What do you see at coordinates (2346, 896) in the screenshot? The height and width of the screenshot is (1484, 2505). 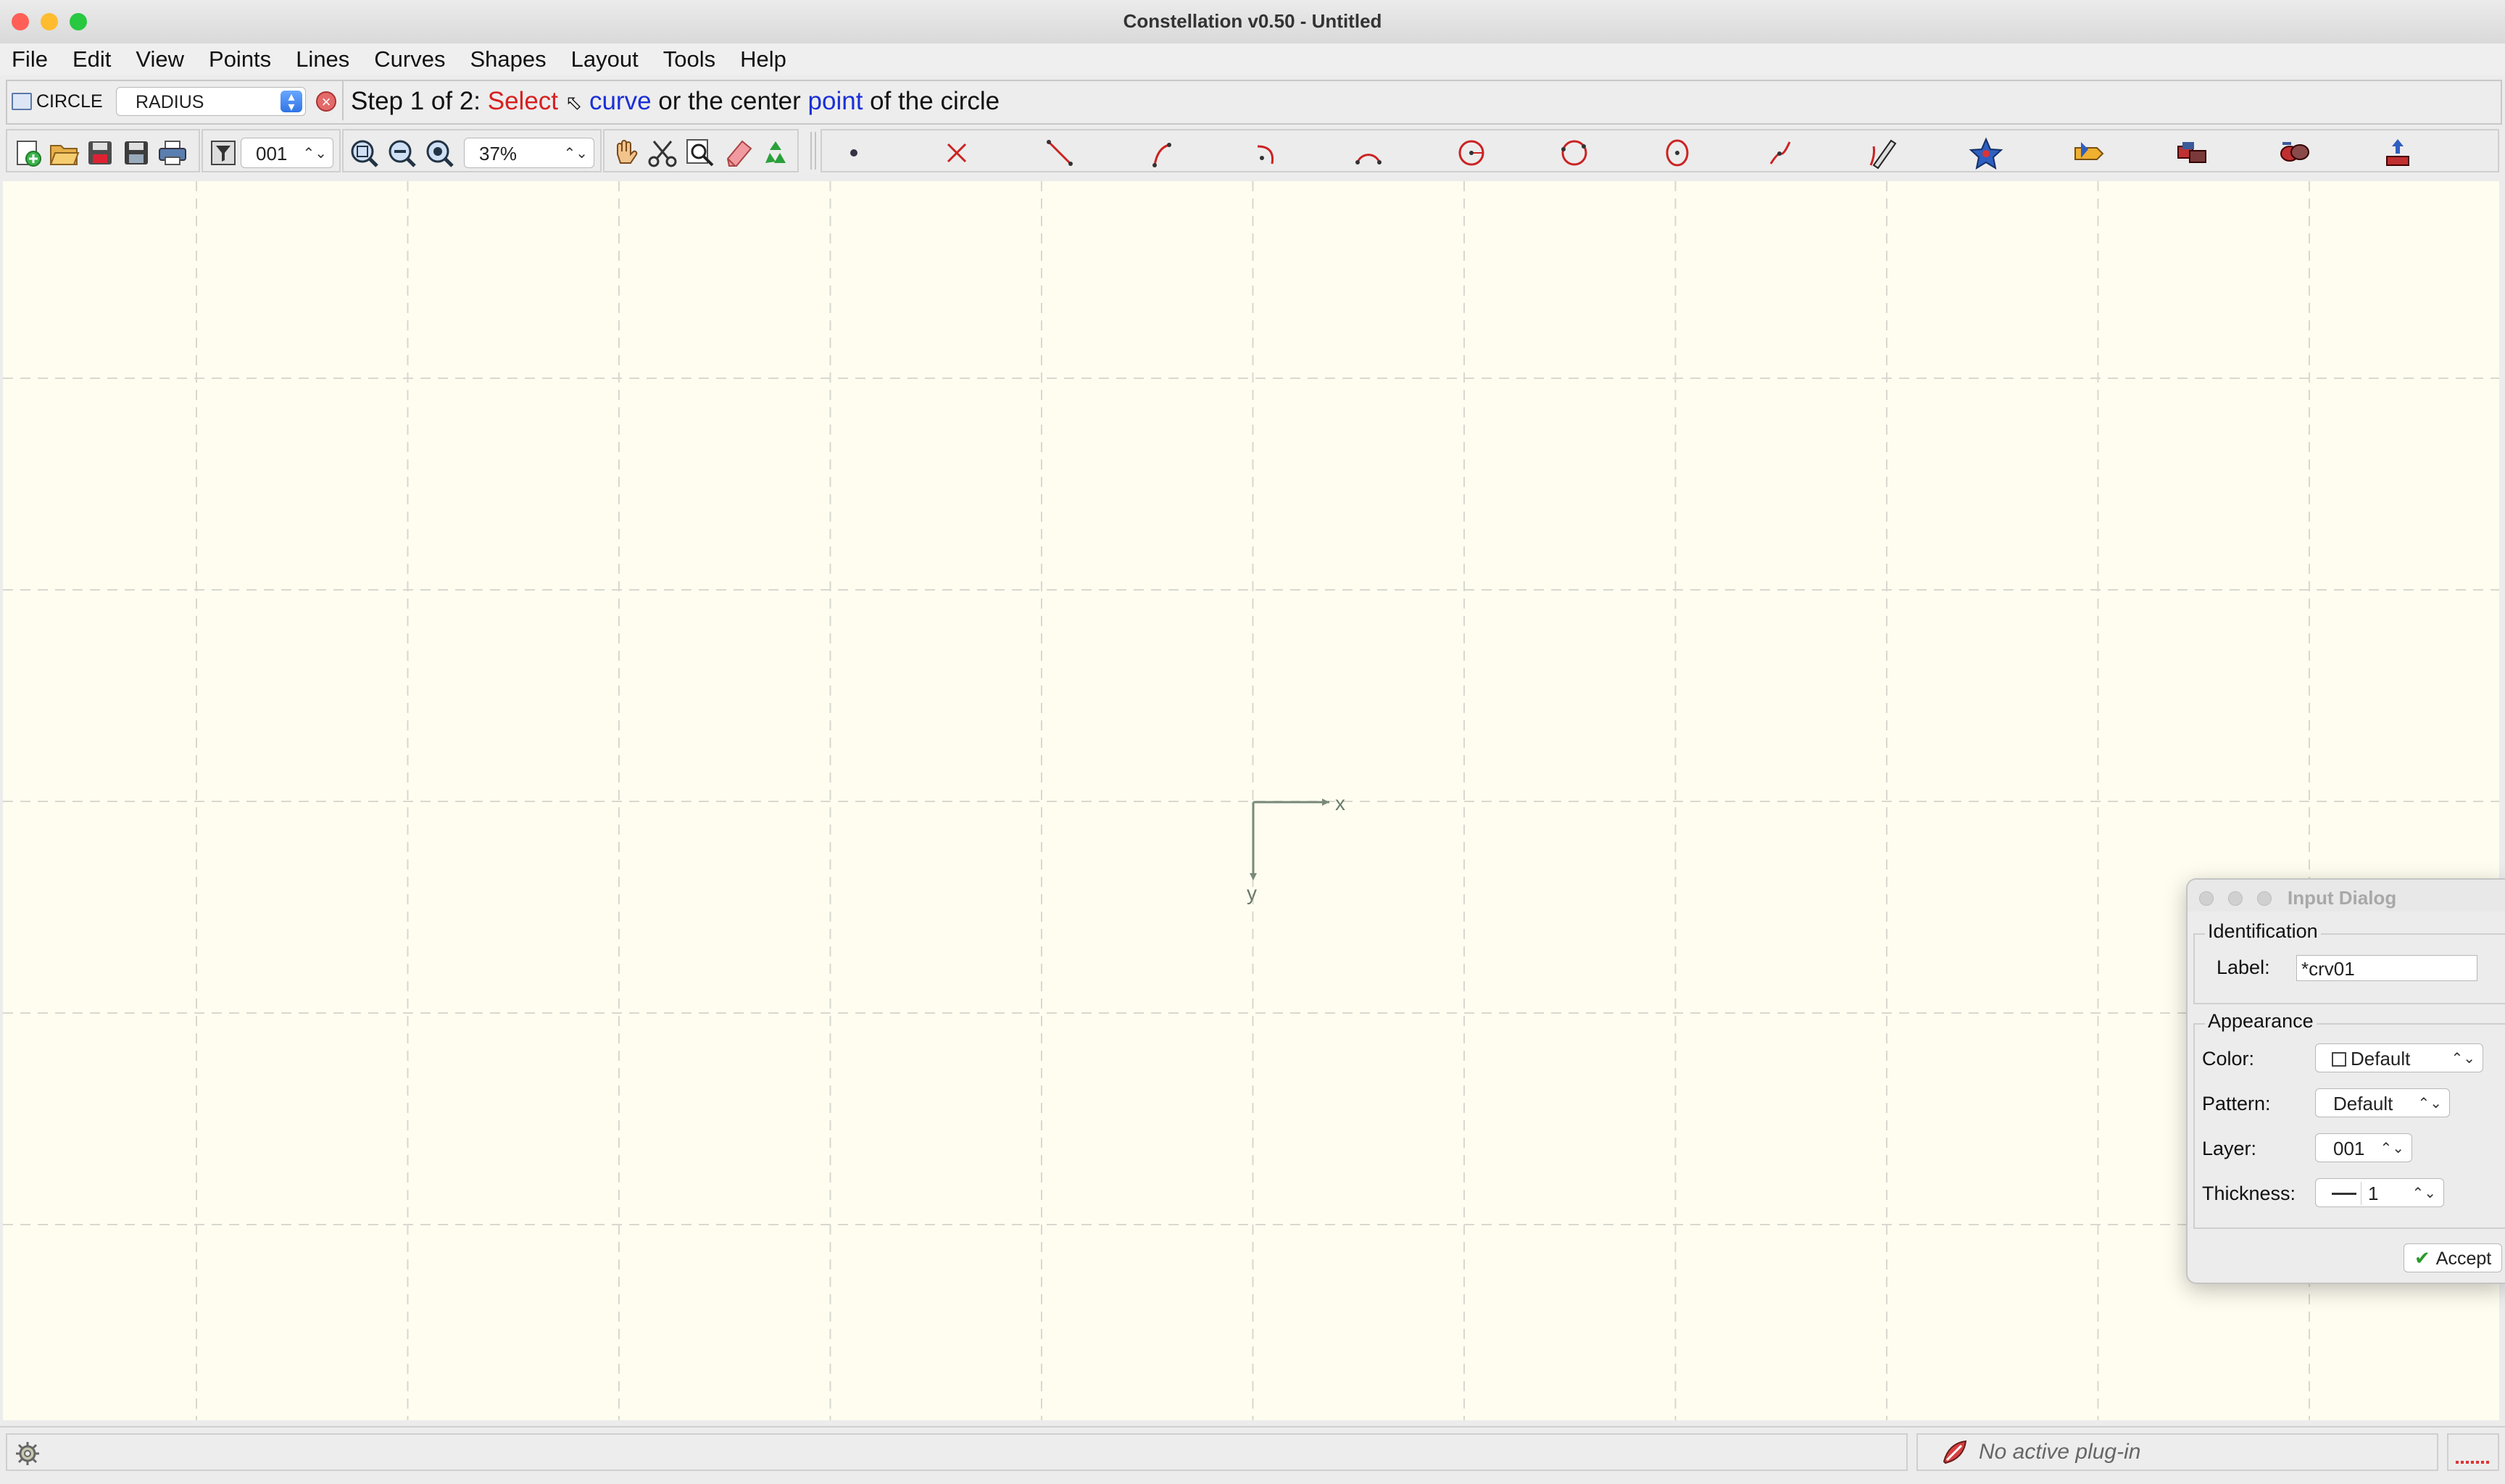 I see `dialog-title-bar: Input Dialog` at bounding box center [2346, 896].